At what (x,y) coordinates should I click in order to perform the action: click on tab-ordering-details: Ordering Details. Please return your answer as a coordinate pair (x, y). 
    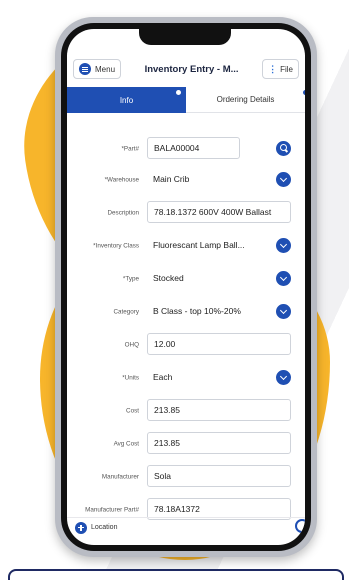
    Looking at the image, I should click on (245, 100).